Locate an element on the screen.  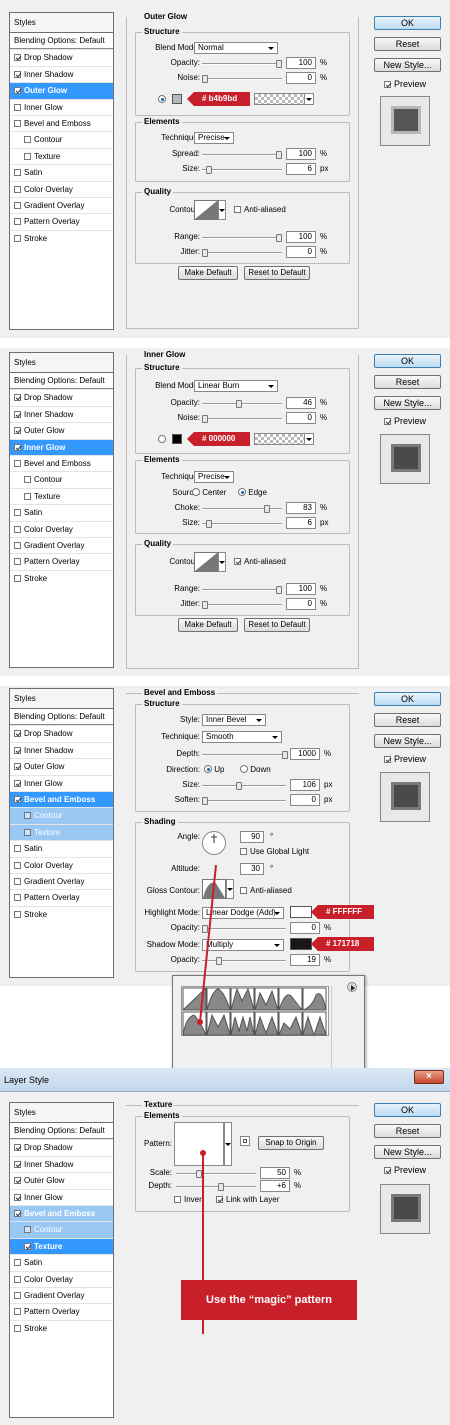
style-select: Inner Bevel is located at coordinates (234, 720).